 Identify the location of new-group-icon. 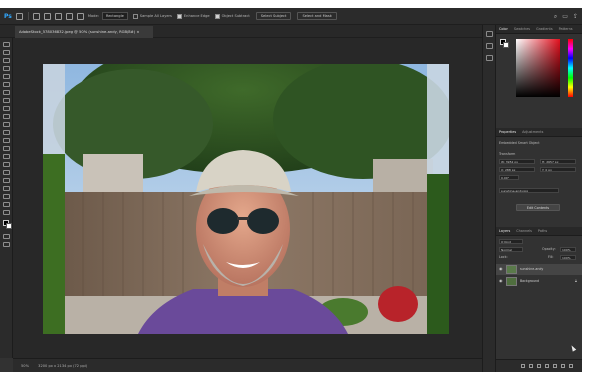
(555, 366).